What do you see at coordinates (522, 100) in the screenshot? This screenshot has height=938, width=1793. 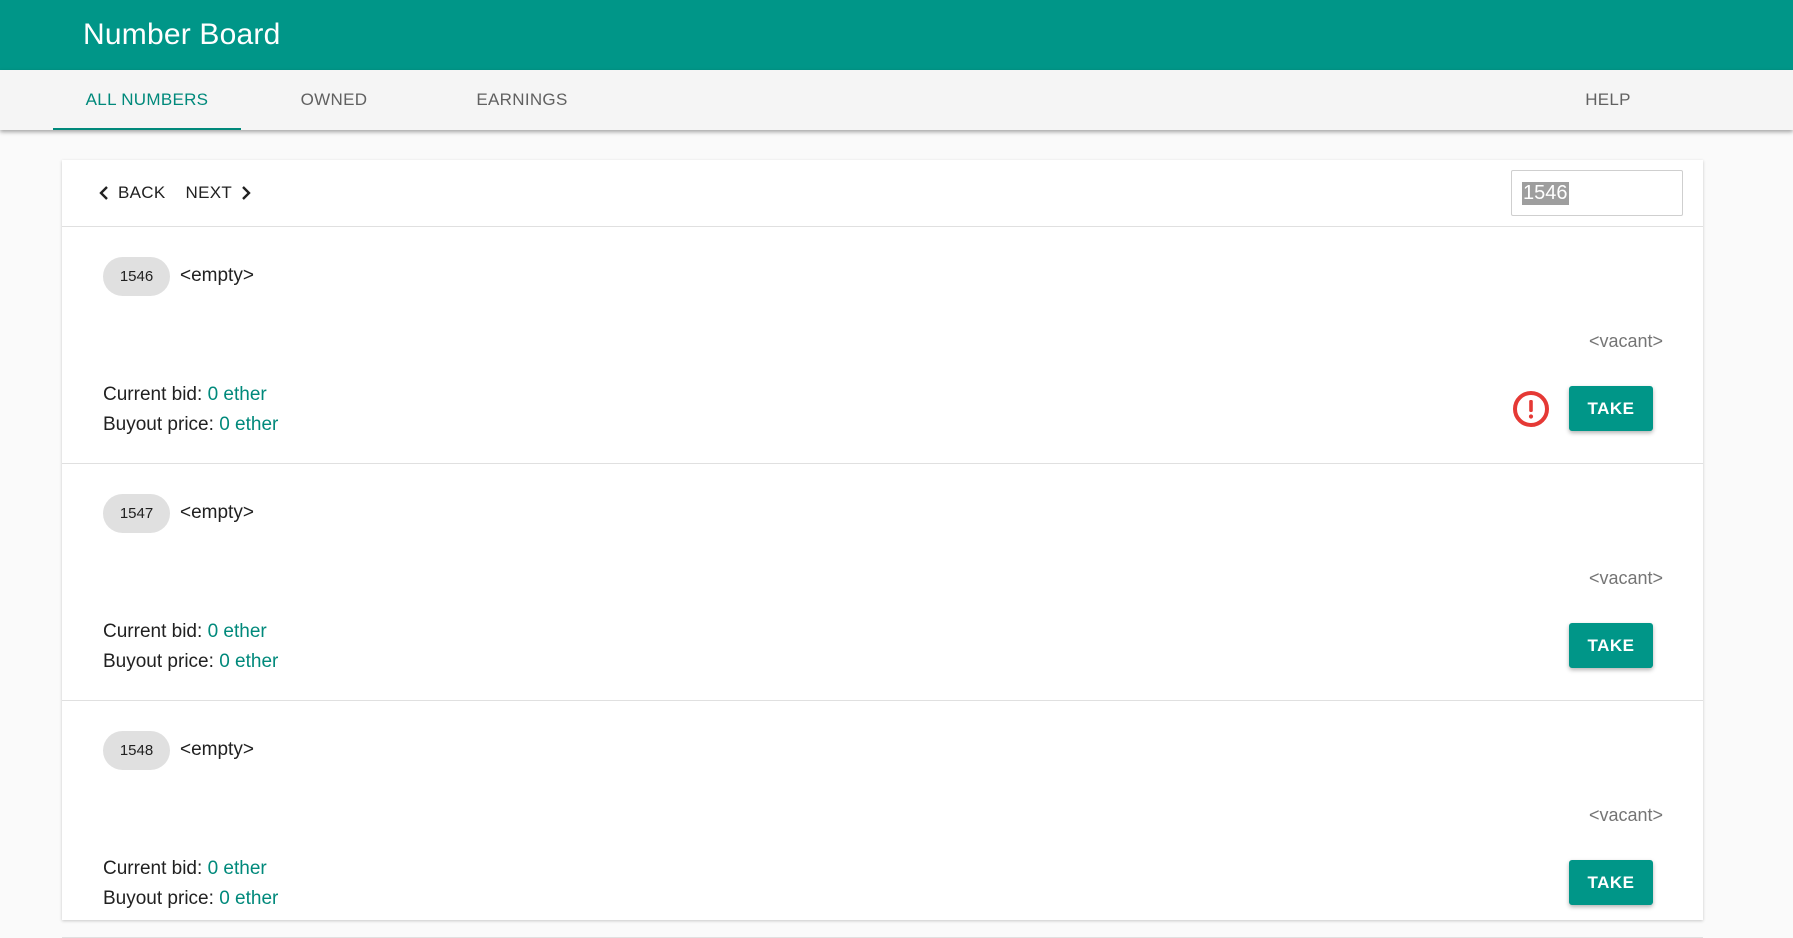 I see `tab-earnings: EARNINGS` at bounding box center [522, 100].